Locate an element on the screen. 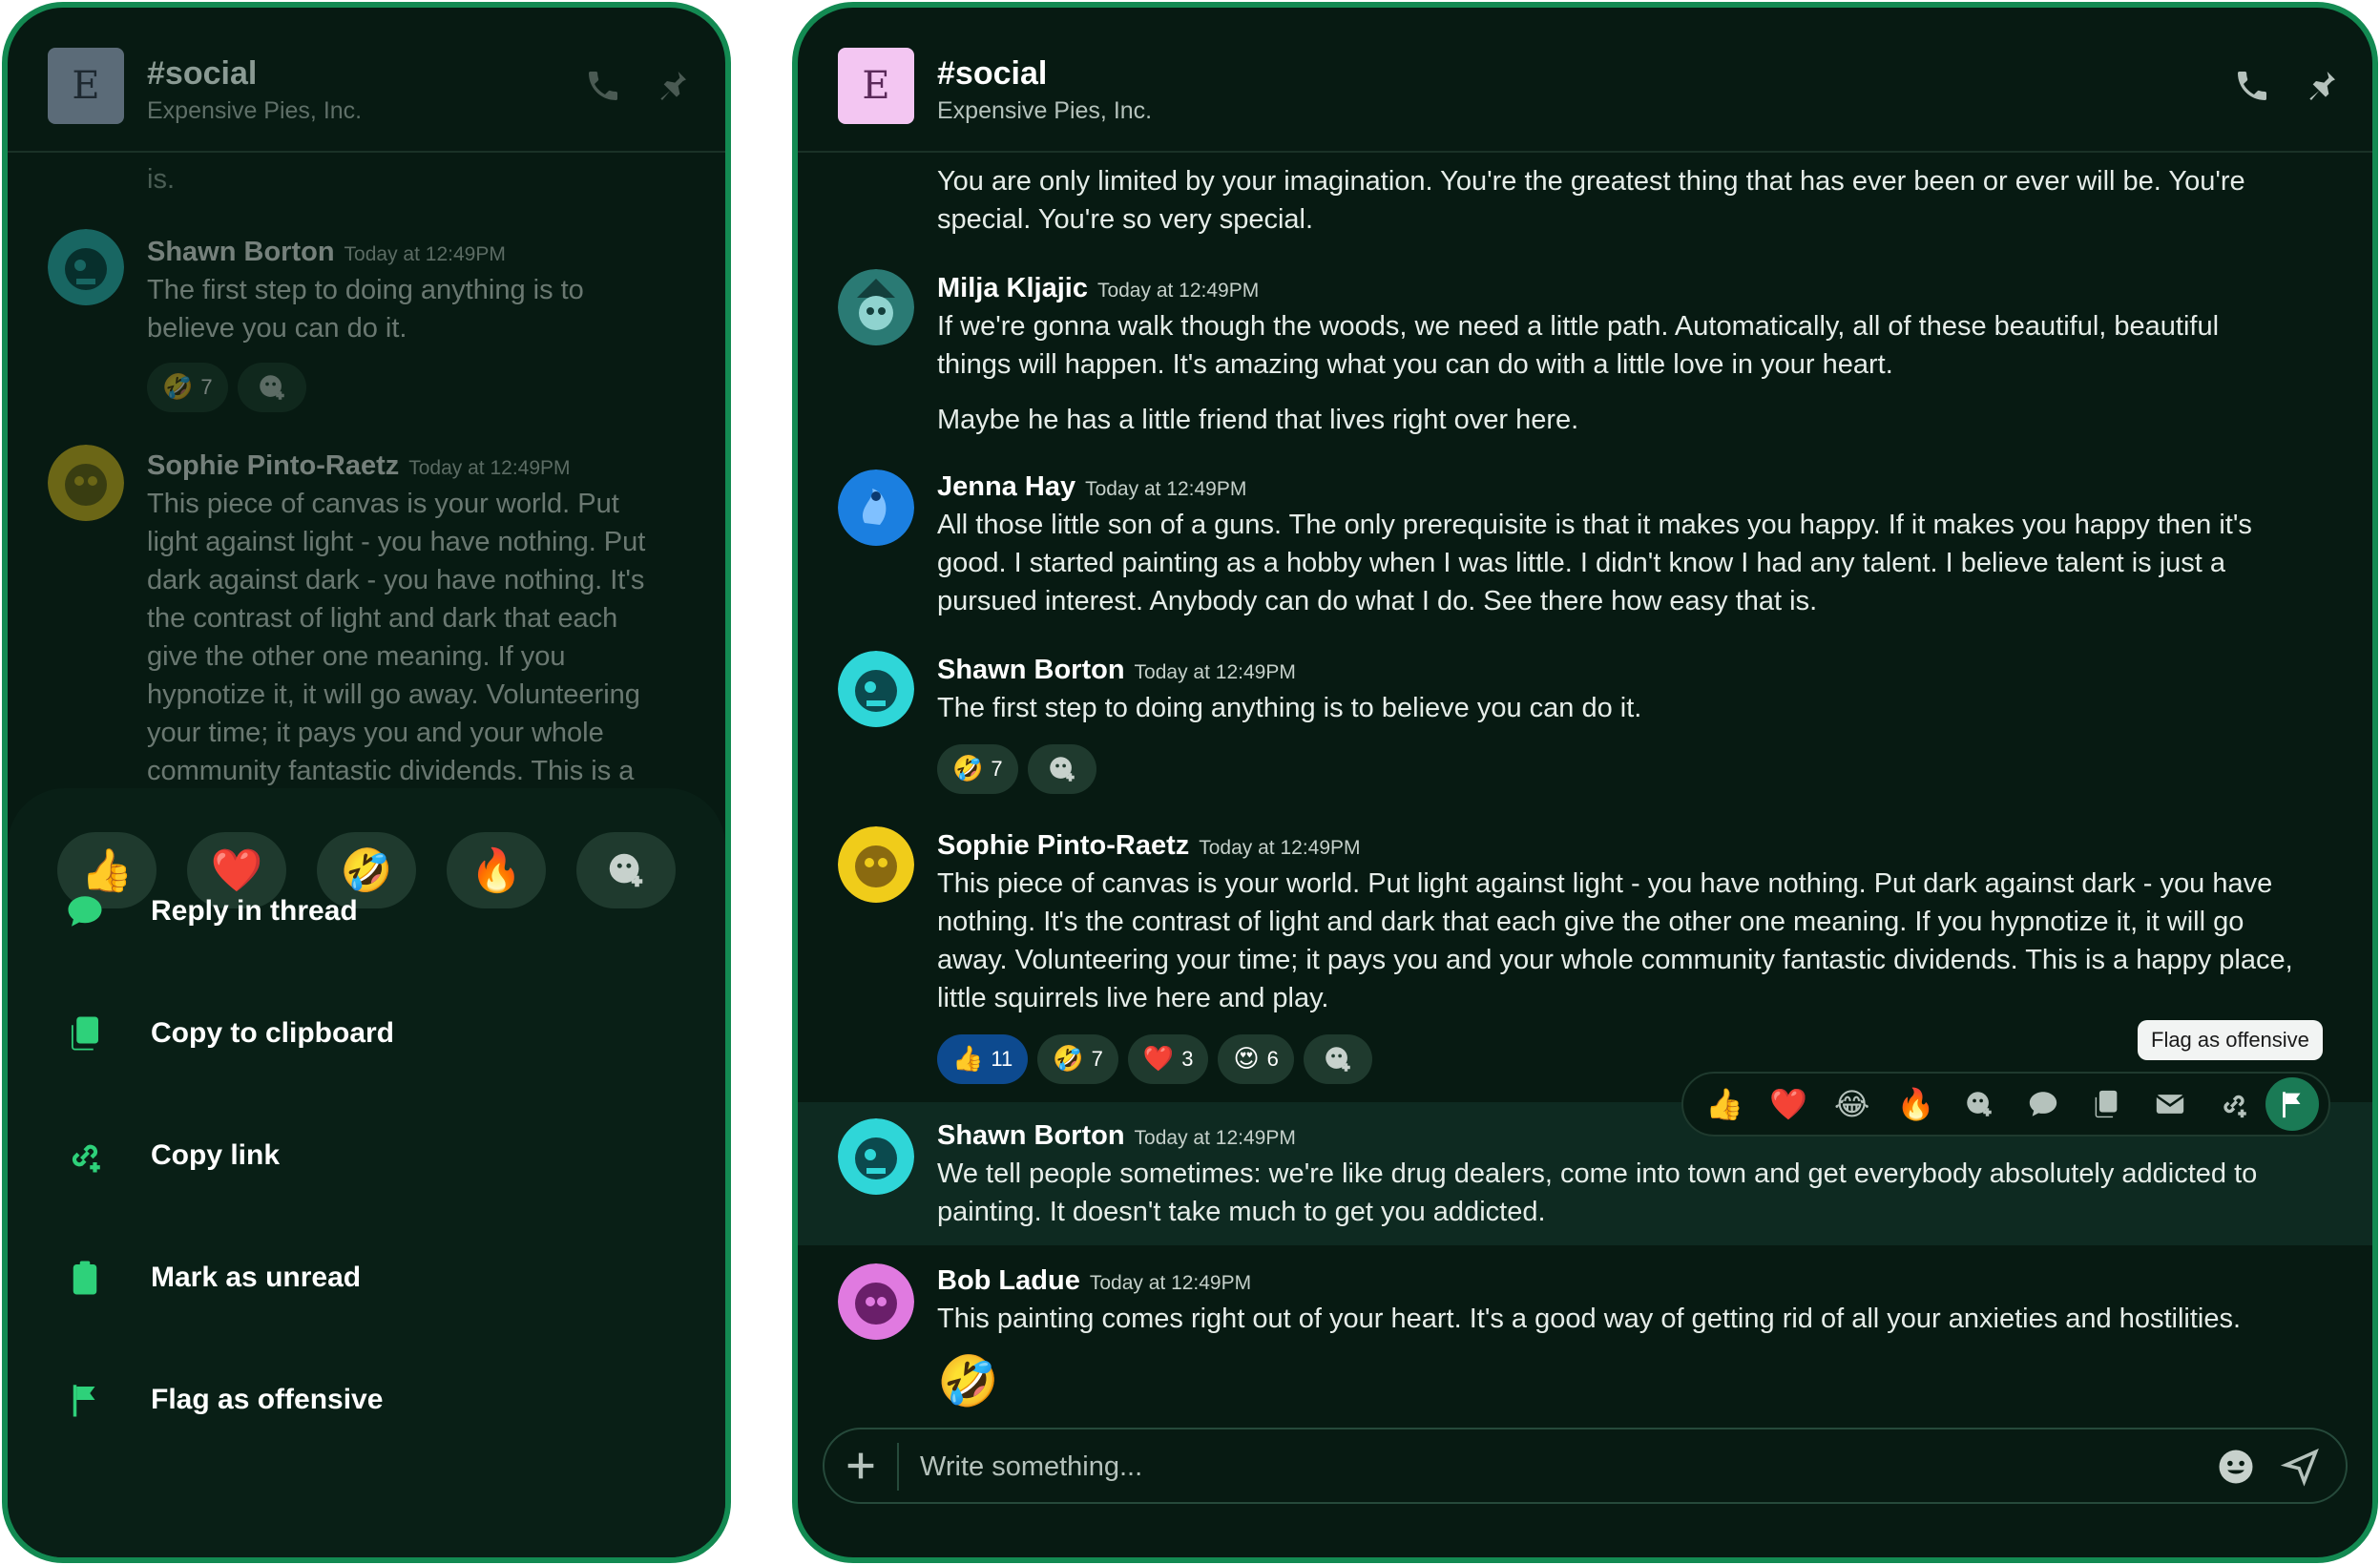  plus-icon is located at coordinates (861, 1466).